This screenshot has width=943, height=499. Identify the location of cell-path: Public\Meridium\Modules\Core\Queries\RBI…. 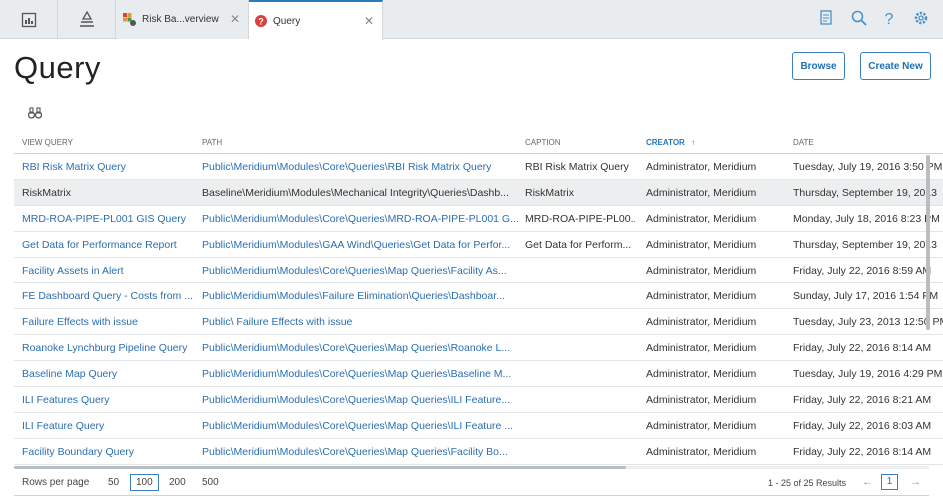
(361, 167).